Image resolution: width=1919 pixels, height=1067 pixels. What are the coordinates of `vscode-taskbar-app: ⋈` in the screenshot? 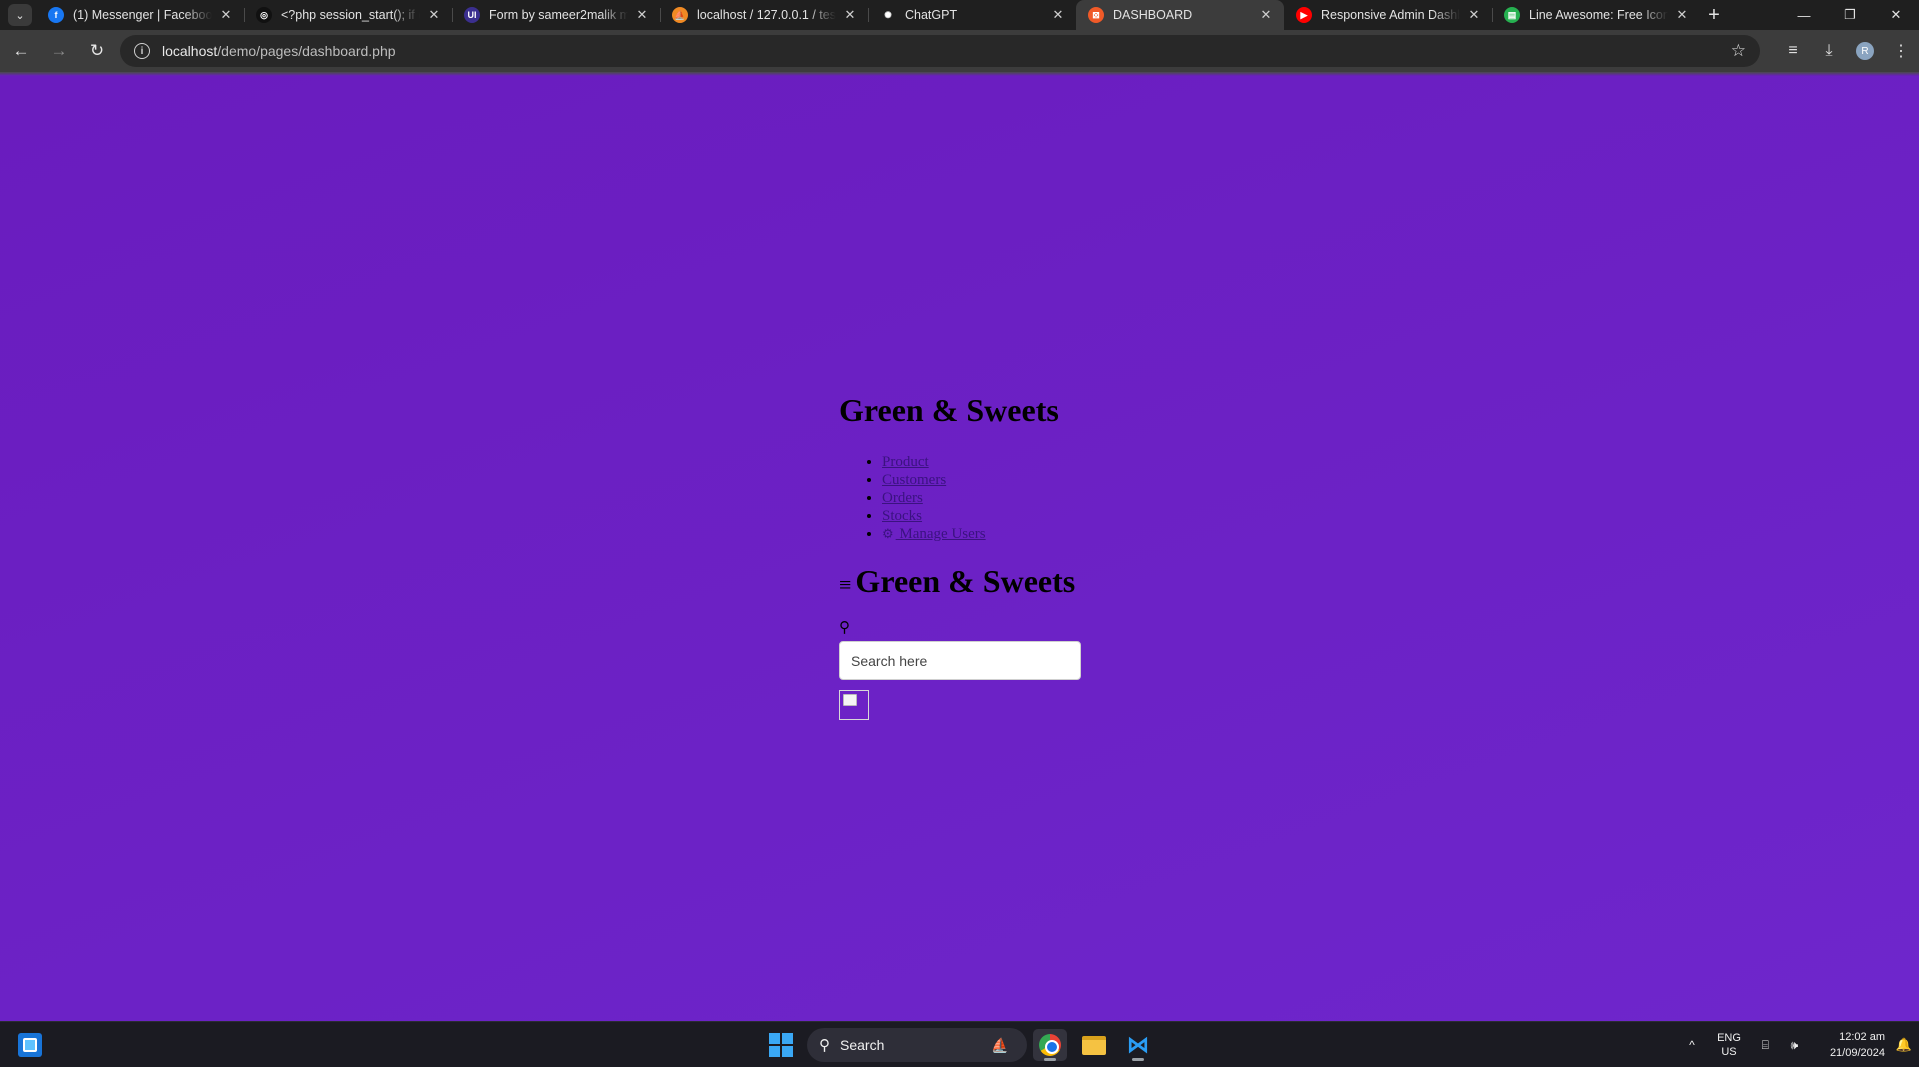 It's located at (1138, 1045).